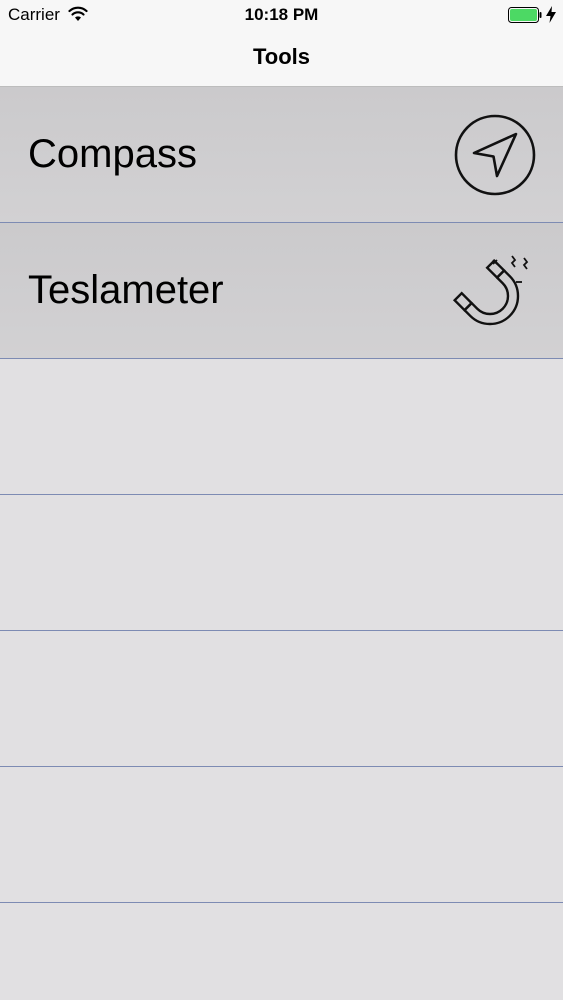 The width and height of the screenshot is (563, 1000). What do you see at coordinates (525, 15) in the screenshot?
I see `battery-icon` at bounding box center [525, 15].